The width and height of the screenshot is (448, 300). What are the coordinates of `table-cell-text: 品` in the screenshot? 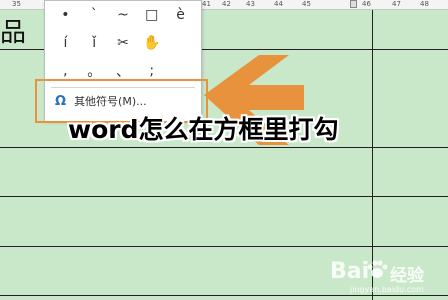 It's located at (13, 33).